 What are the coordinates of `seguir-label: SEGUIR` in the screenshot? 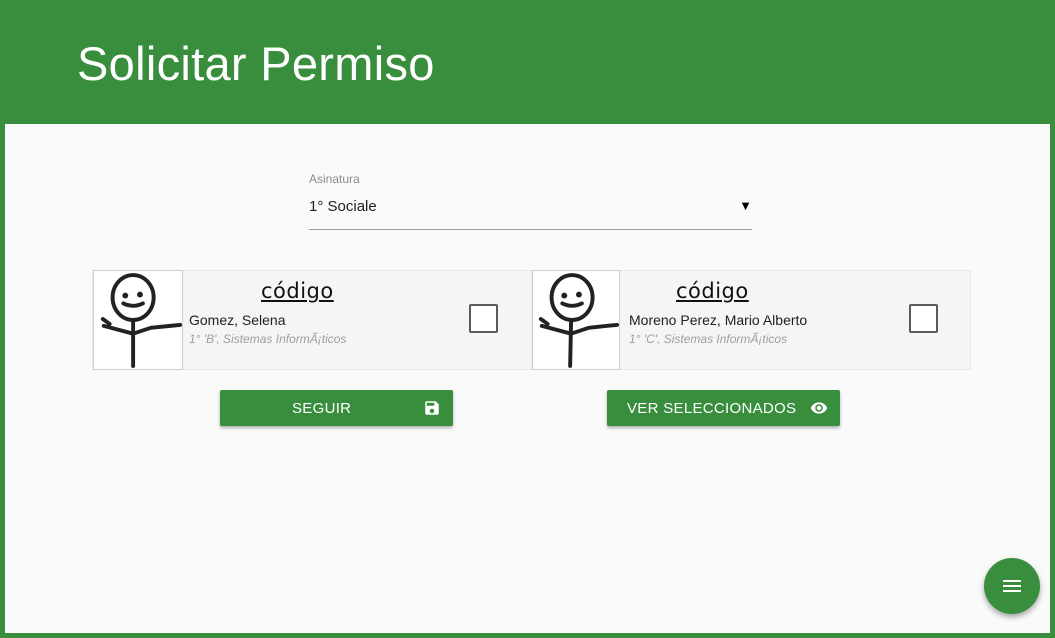 It's located at (322, 408).